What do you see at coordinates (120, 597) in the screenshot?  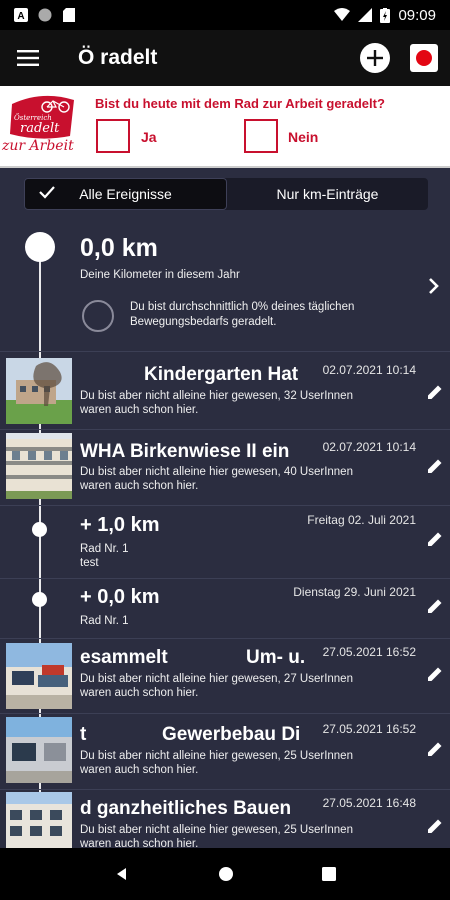 I see `entry-km: + 0,0 km` at bounding box center [120, 597].